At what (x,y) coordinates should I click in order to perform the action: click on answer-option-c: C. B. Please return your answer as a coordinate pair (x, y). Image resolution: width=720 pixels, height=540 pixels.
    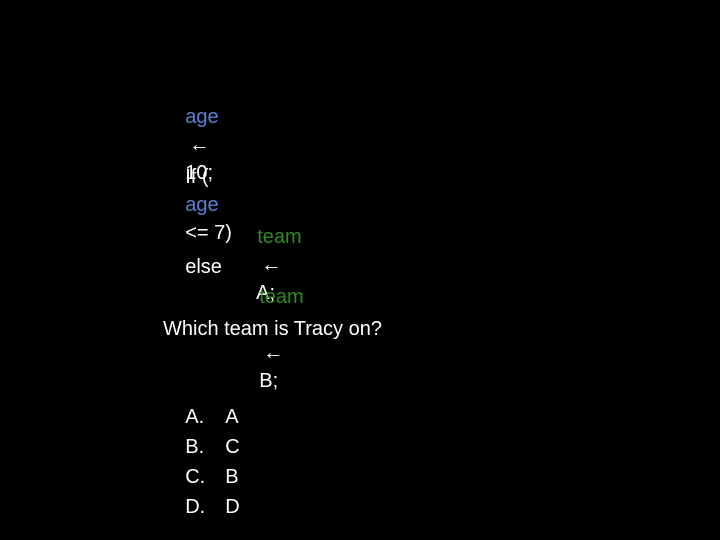
    Looking at the image, I should click on (200, 461).